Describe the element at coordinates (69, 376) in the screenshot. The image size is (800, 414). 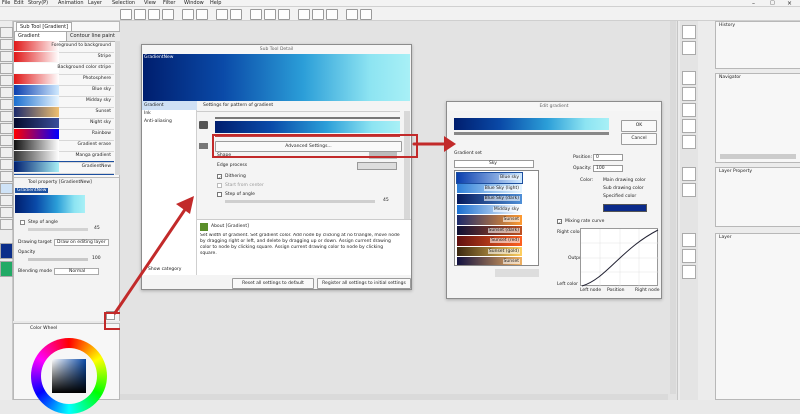
I see `saturation-value-box` at that location.